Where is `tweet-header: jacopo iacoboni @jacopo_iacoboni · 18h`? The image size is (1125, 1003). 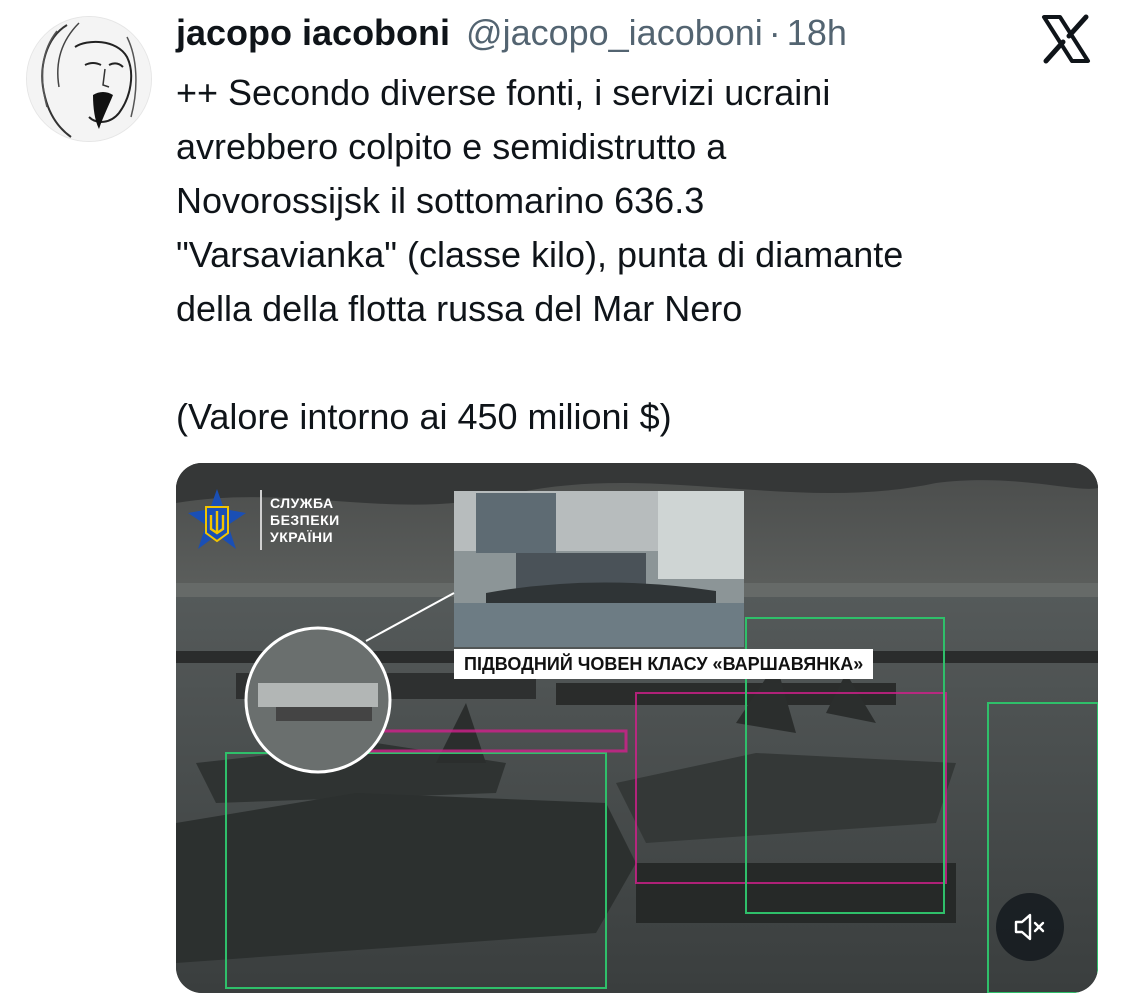
tweet-header: jacopo iacoboni @jacopo_iacoboni · 18h is located at coordinates (511, 37).